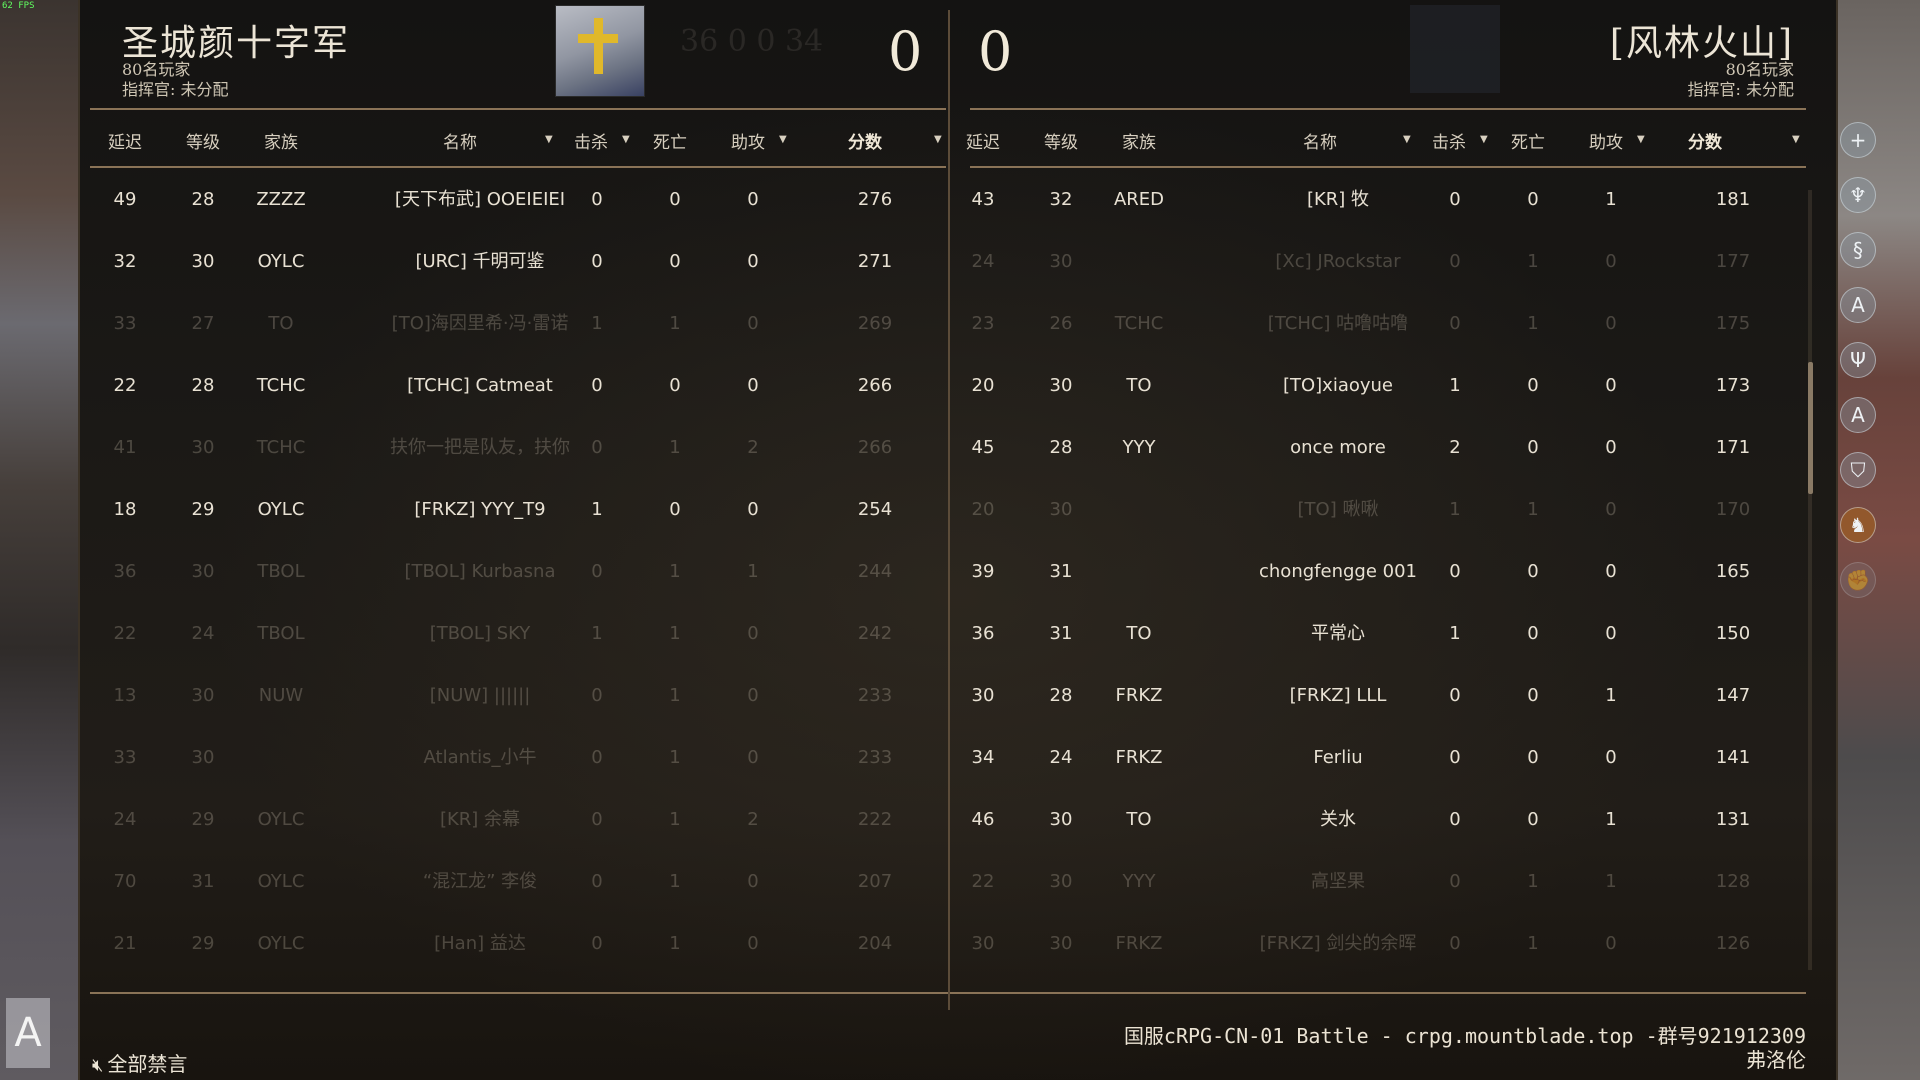  I want to click on mute-all-button: 🔇︎ 全部禁言, so click(139, 1062).